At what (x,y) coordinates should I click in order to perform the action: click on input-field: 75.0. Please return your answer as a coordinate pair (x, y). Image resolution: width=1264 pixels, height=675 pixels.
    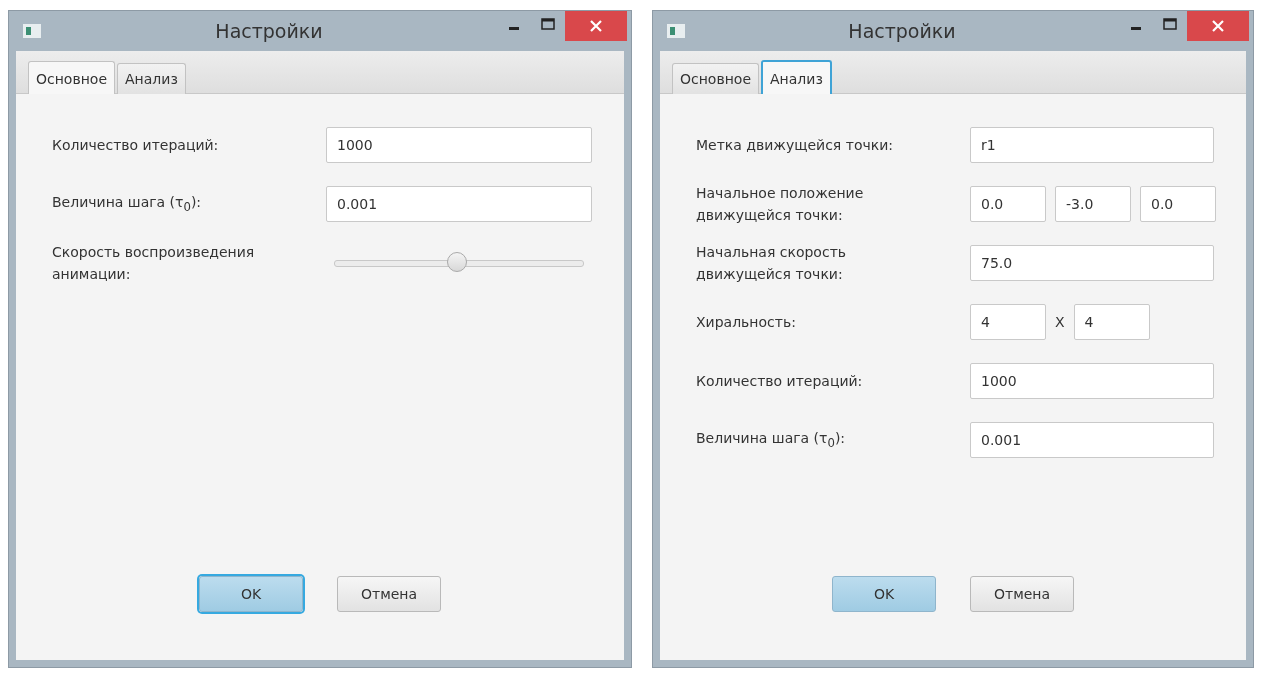
    Looking at the image, I should click on (1092, 263).